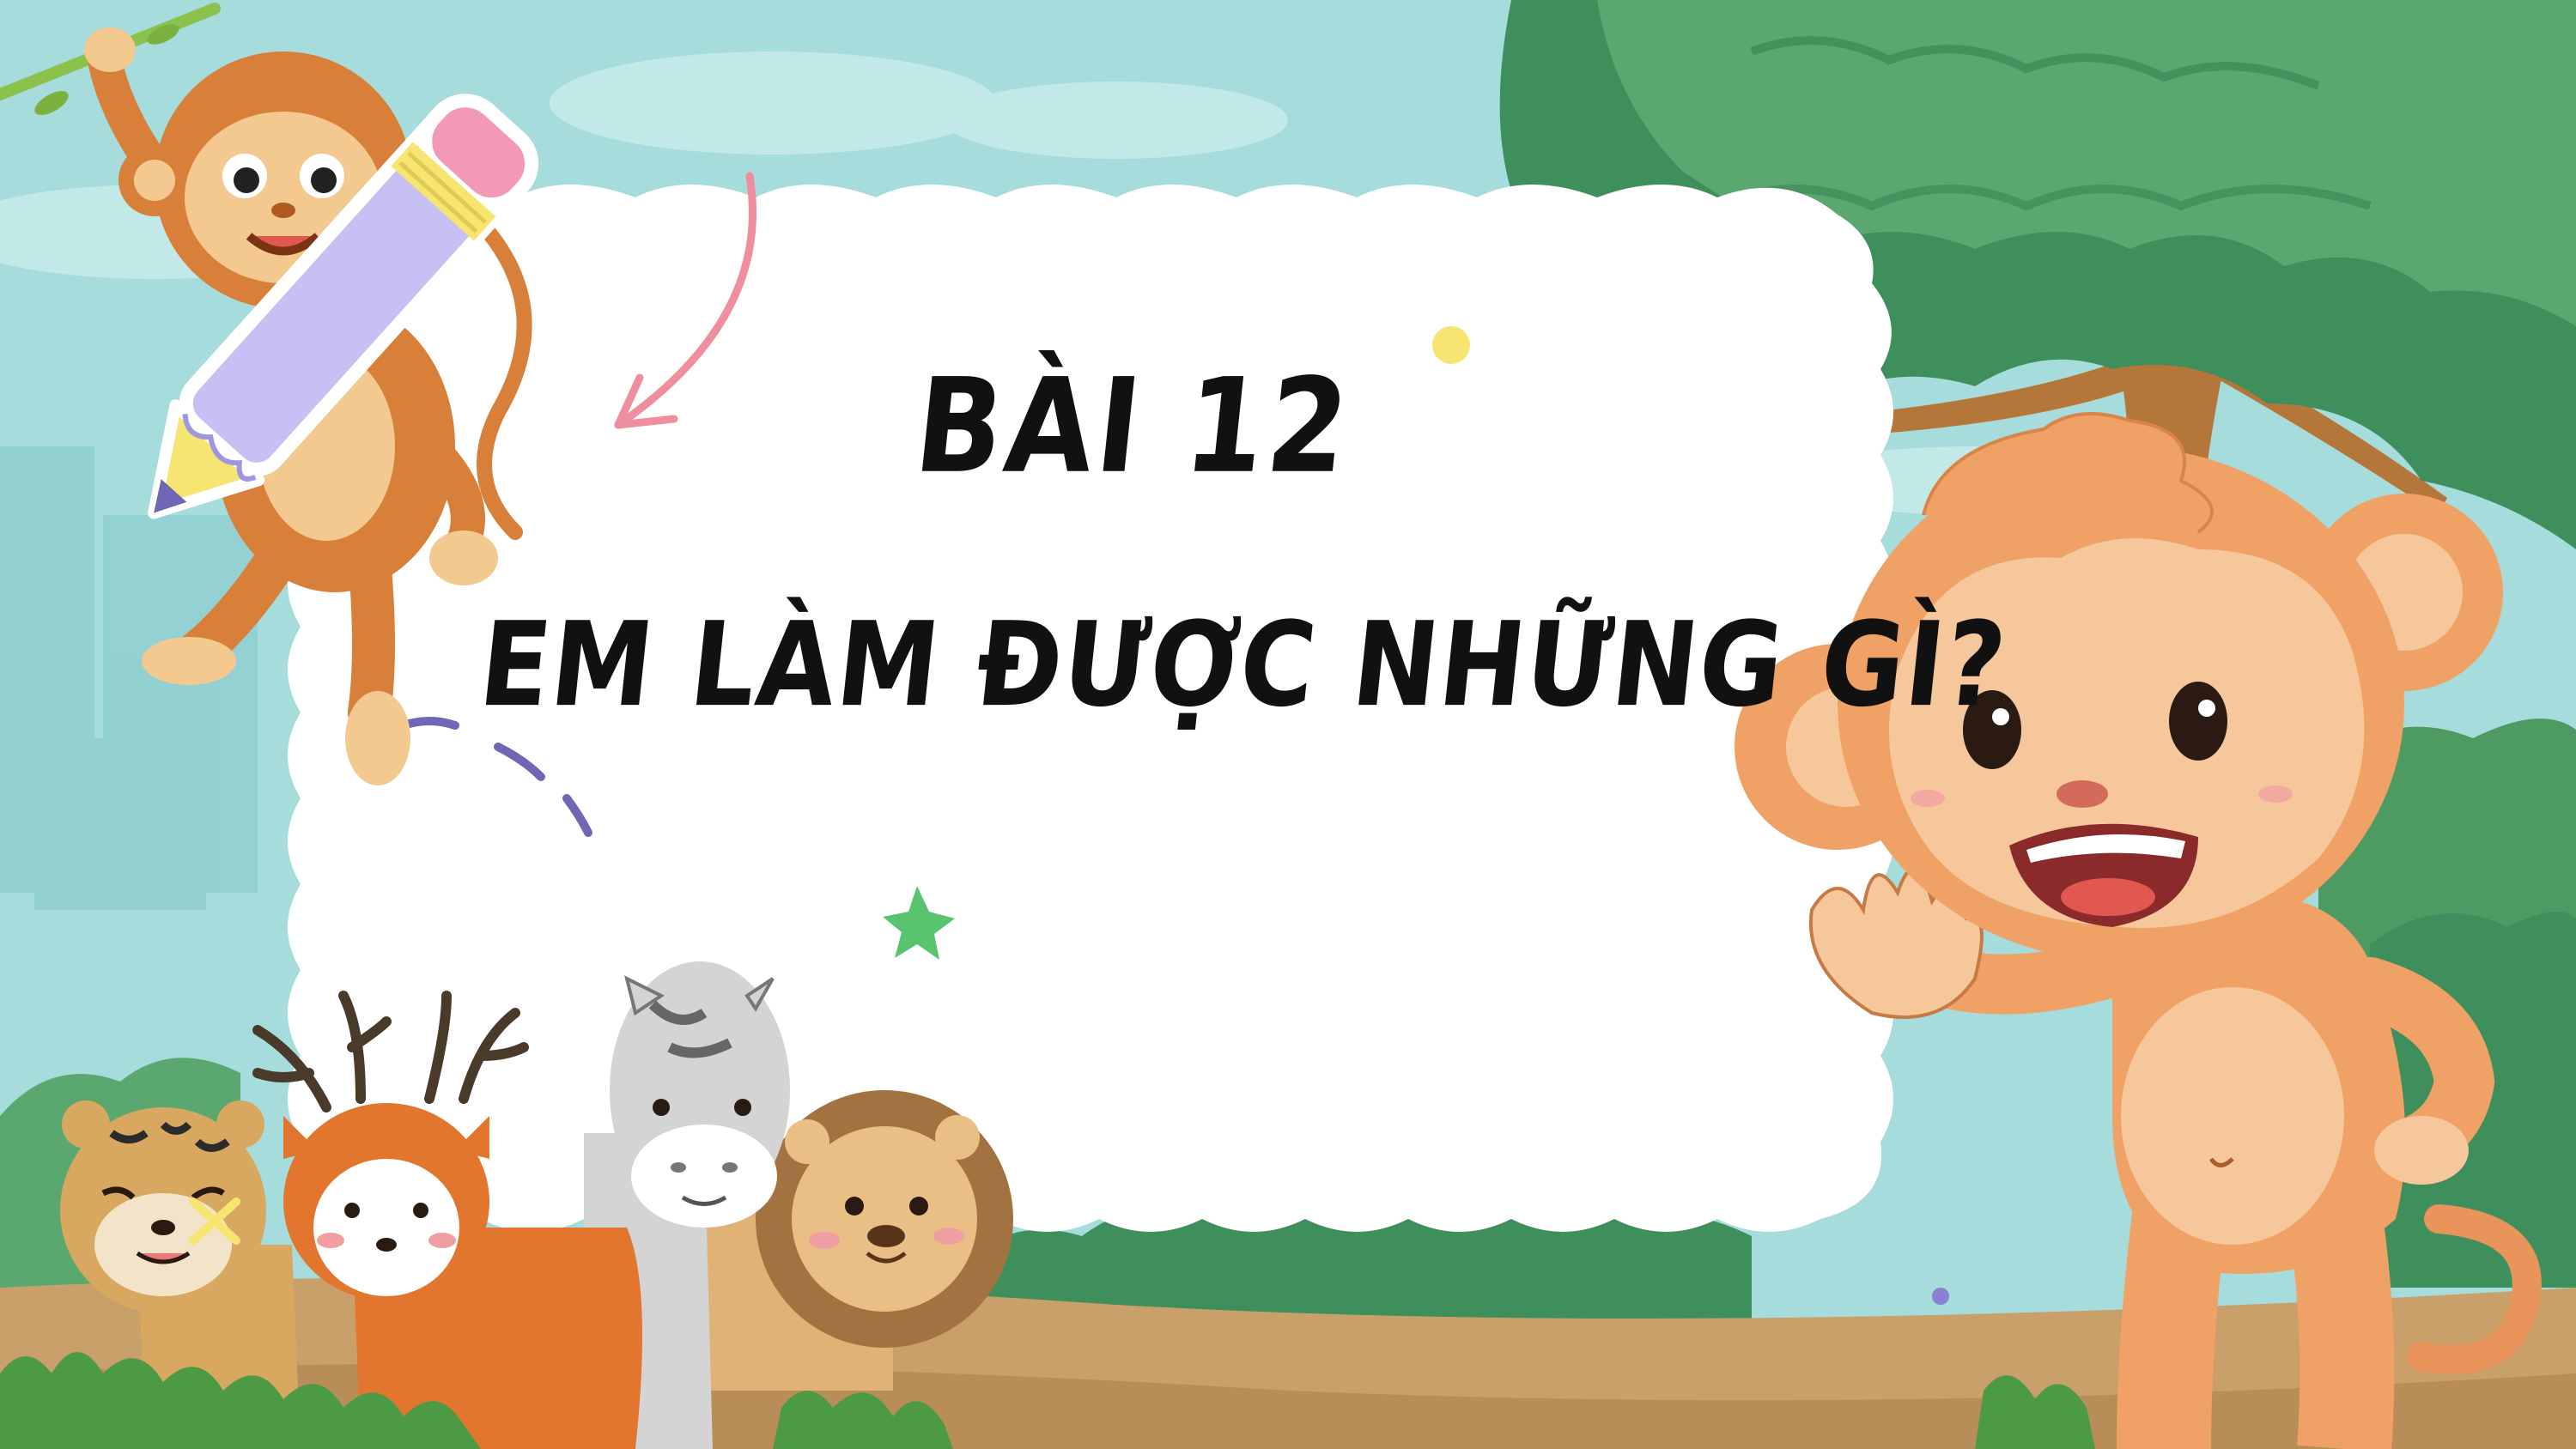  What do you see at coordinates (1940, 1296) in the screenshot?
I see `small-dot-icon` at bounding box center [1940, 1296].